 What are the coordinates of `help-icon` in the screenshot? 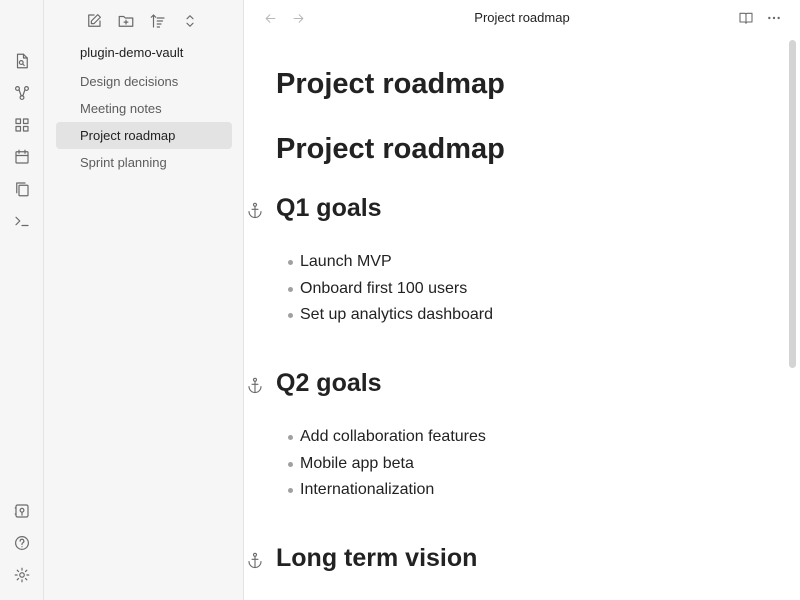 It's located at (22, 543).